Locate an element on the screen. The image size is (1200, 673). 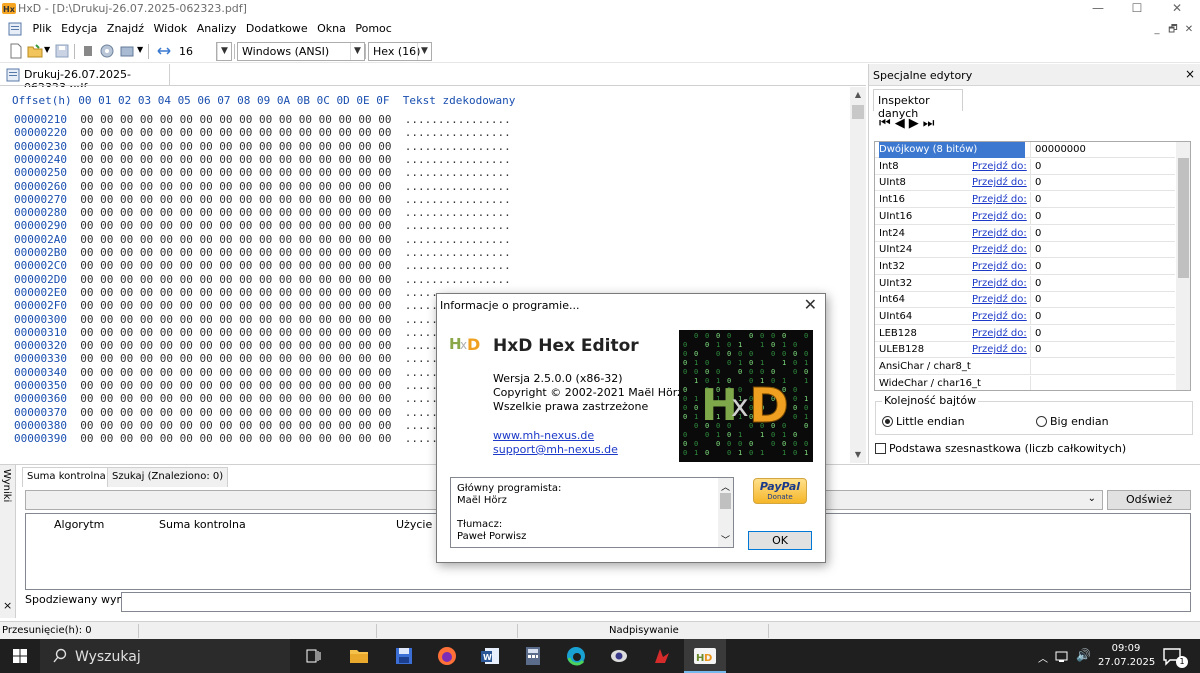
volume-icon: 🔊 is located at coordinates (1083, 655).